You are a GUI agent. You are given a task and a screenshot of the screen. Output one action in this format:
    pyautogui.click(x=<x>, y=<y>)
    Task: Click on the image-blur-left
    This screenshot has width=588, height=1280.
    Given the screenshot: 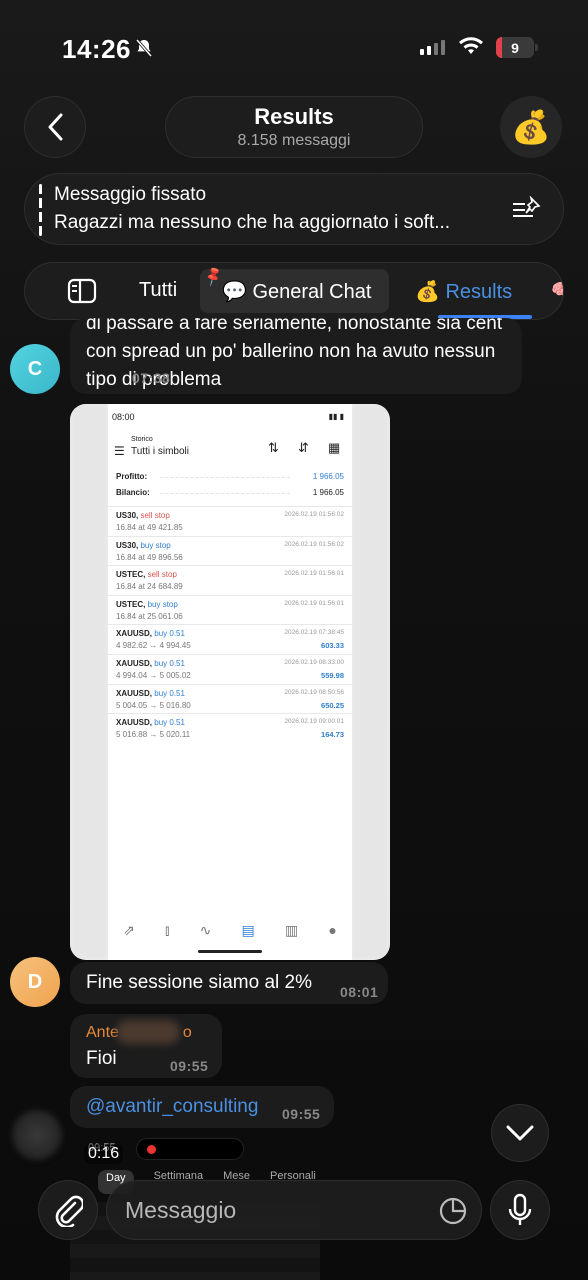 What is the action you would take?
    pyautogui.click(x=89, y=682)
    